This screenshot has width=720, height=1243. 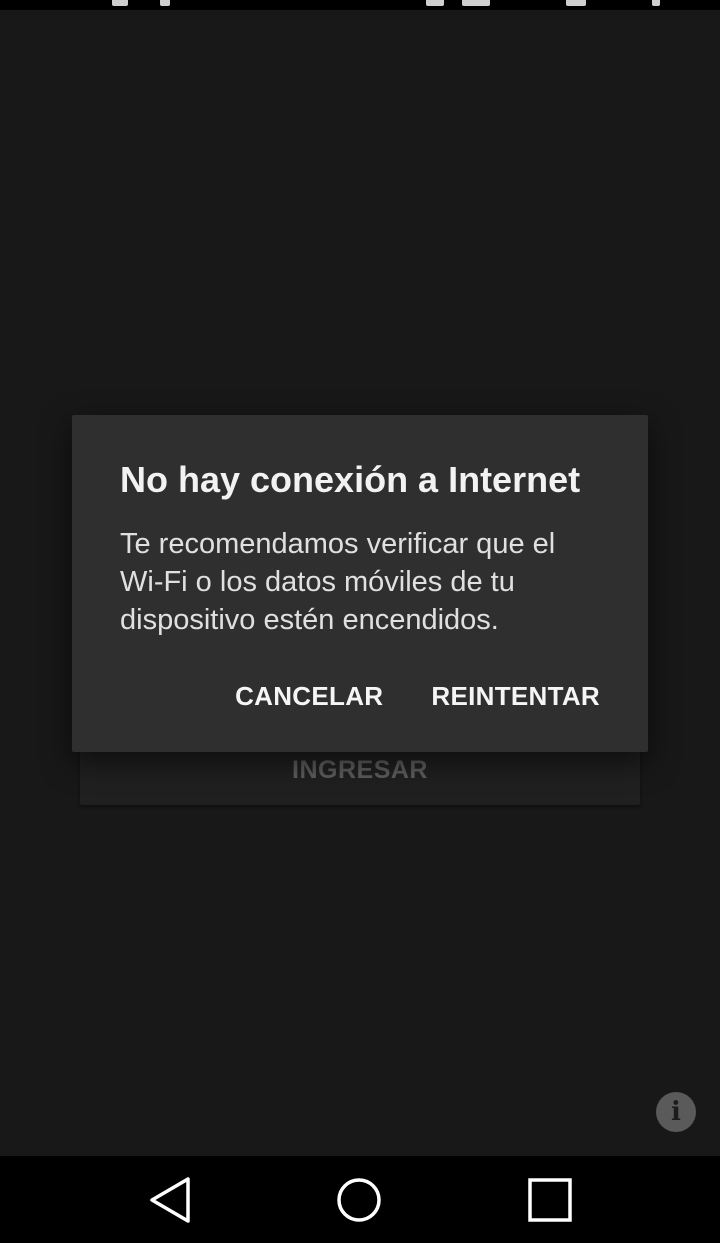 I want to click on signal-icon, so click(x=476, y=3).